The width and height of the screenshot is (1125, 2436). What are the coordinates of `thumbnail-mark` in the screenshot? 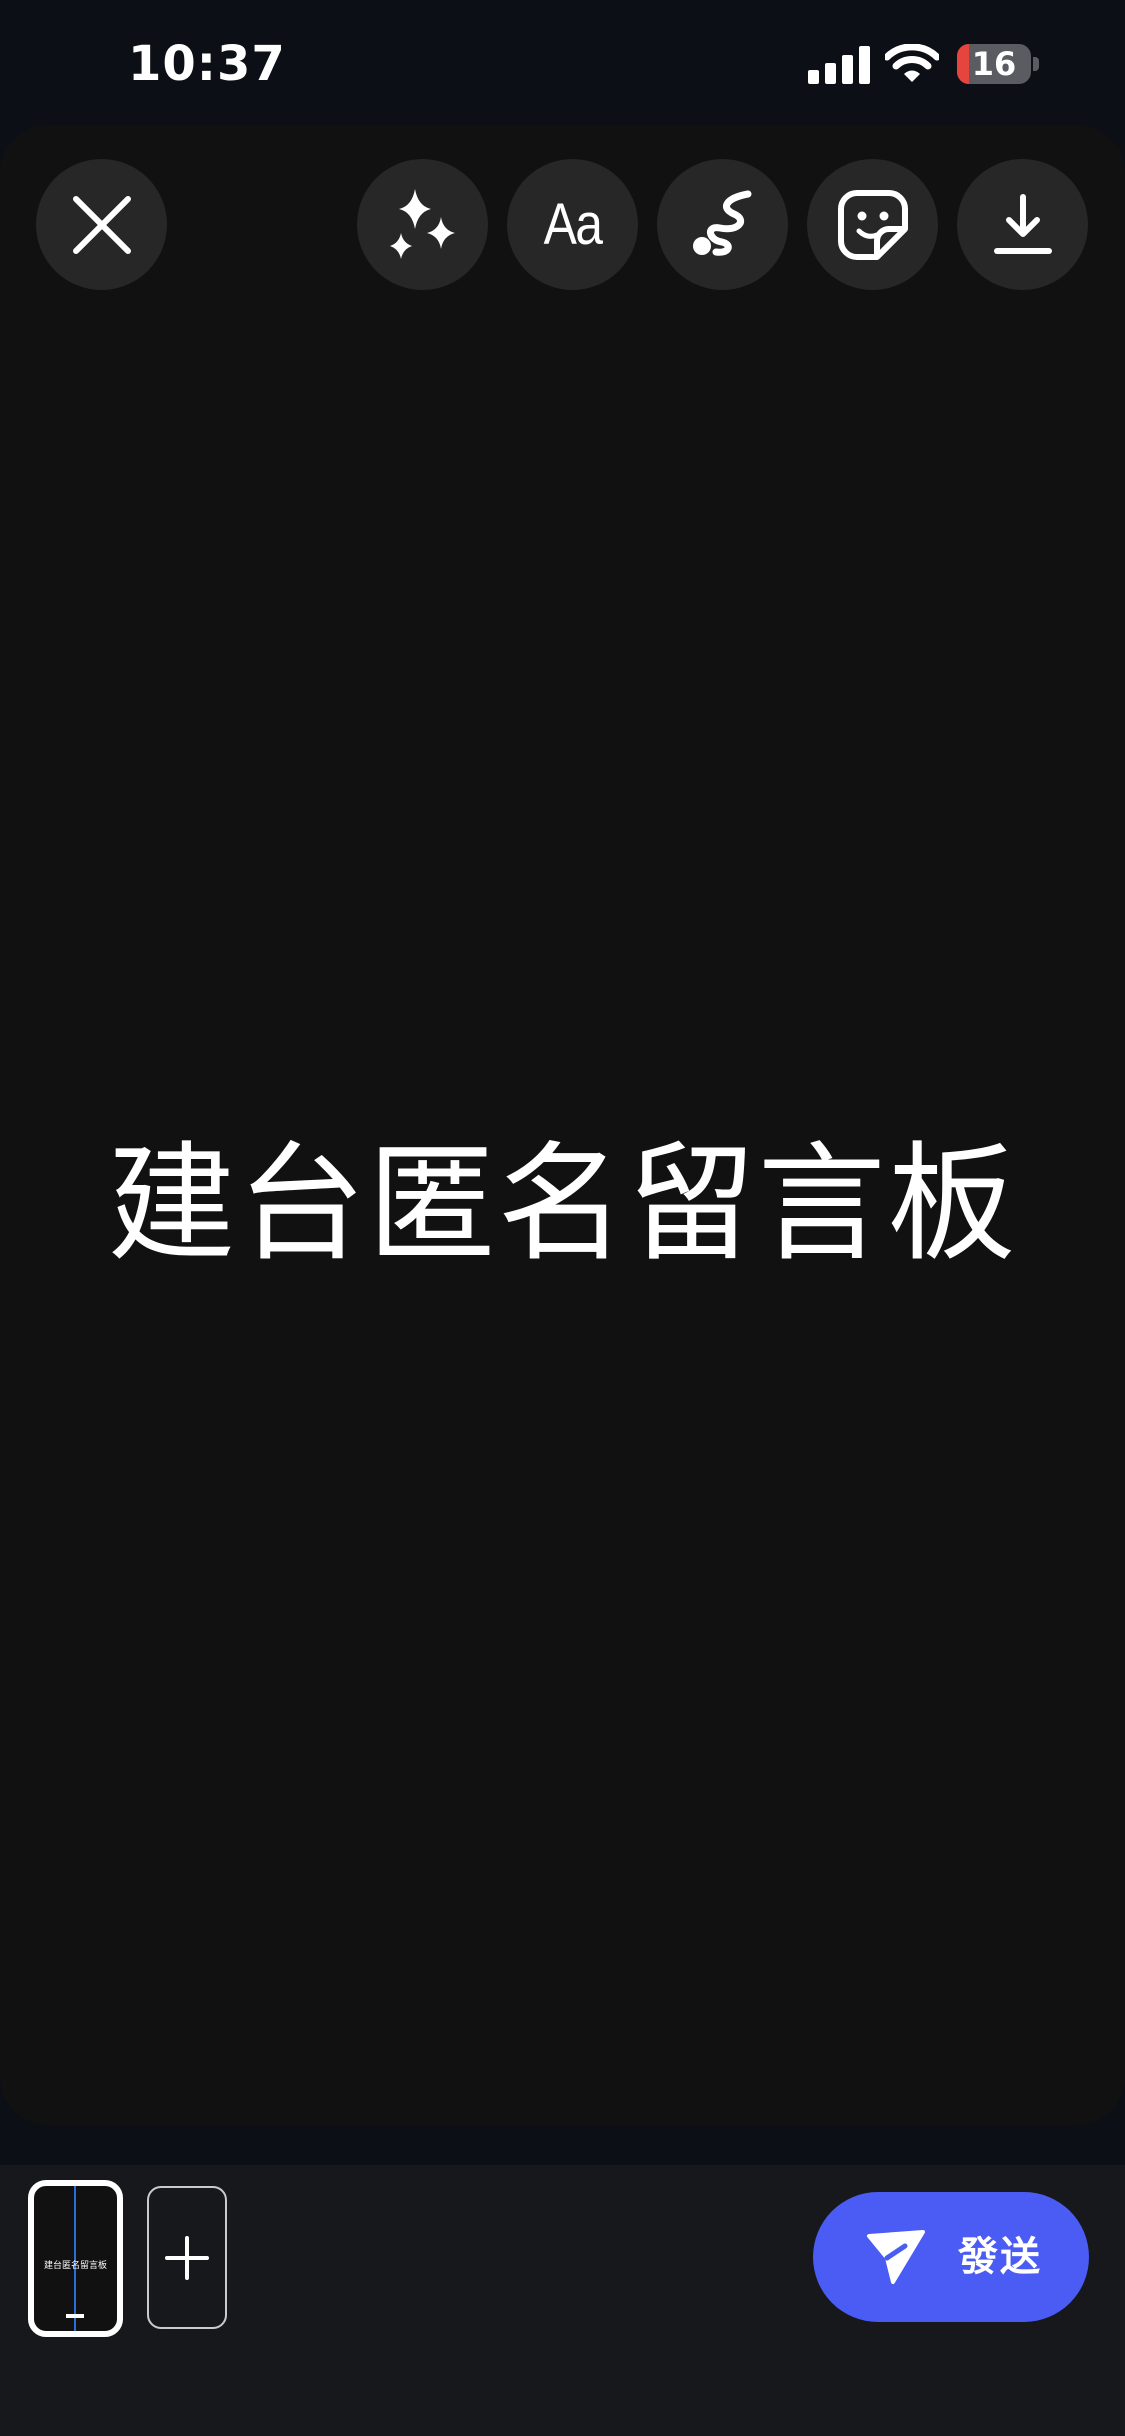 It's located at (75, 2316).